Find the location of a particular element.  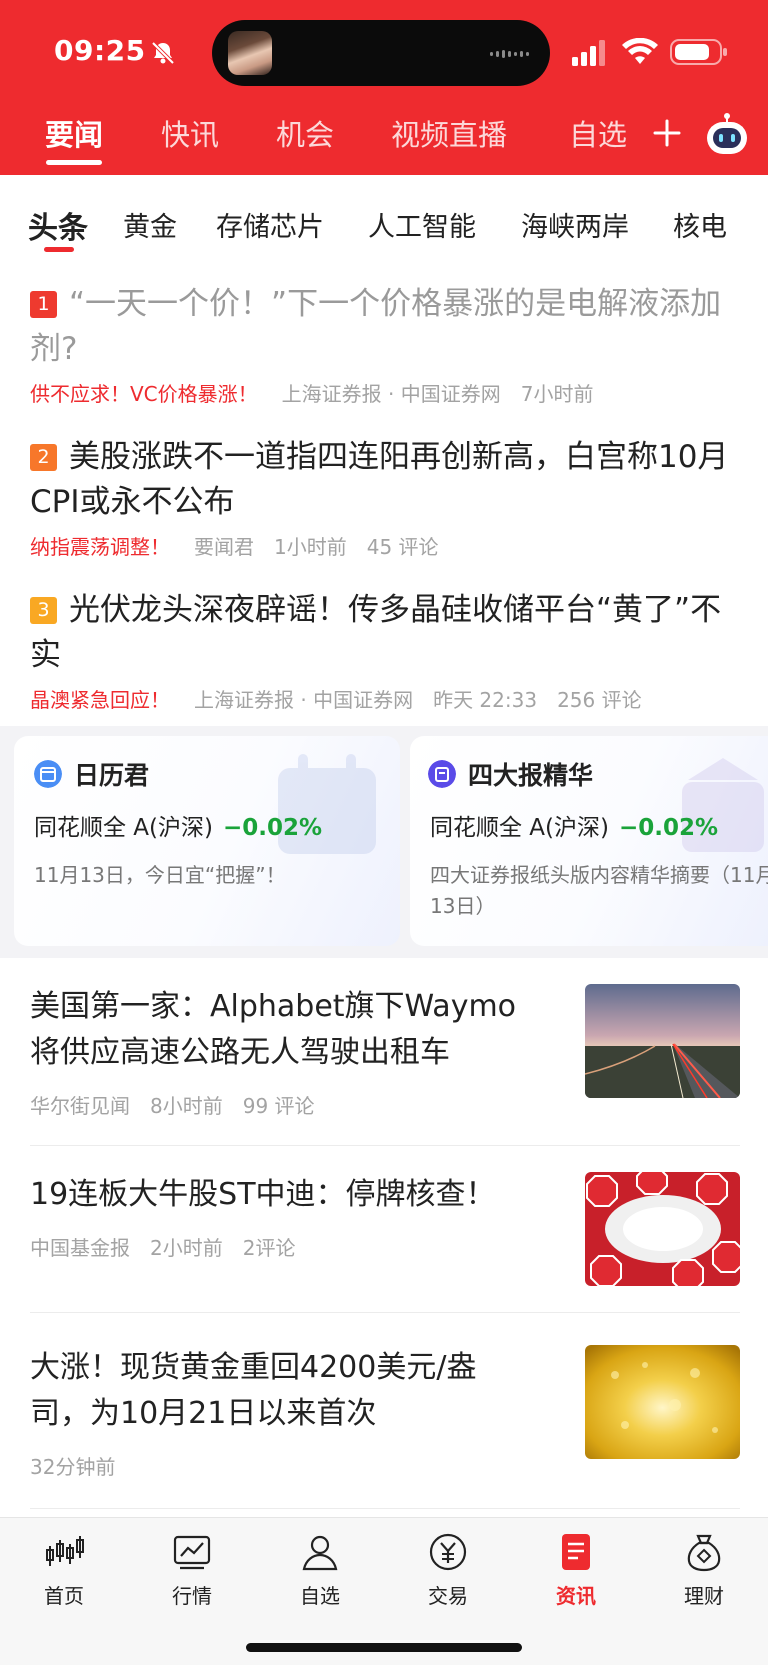

cellular-signal-icon is located at coordinates (588, 53).